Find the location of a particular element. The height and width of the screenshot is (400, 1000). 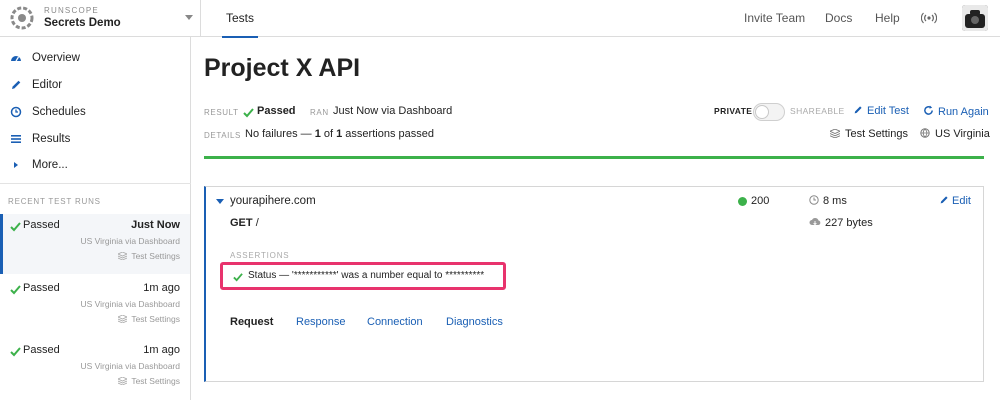

request-path: / is located at coordinates (257, 223).